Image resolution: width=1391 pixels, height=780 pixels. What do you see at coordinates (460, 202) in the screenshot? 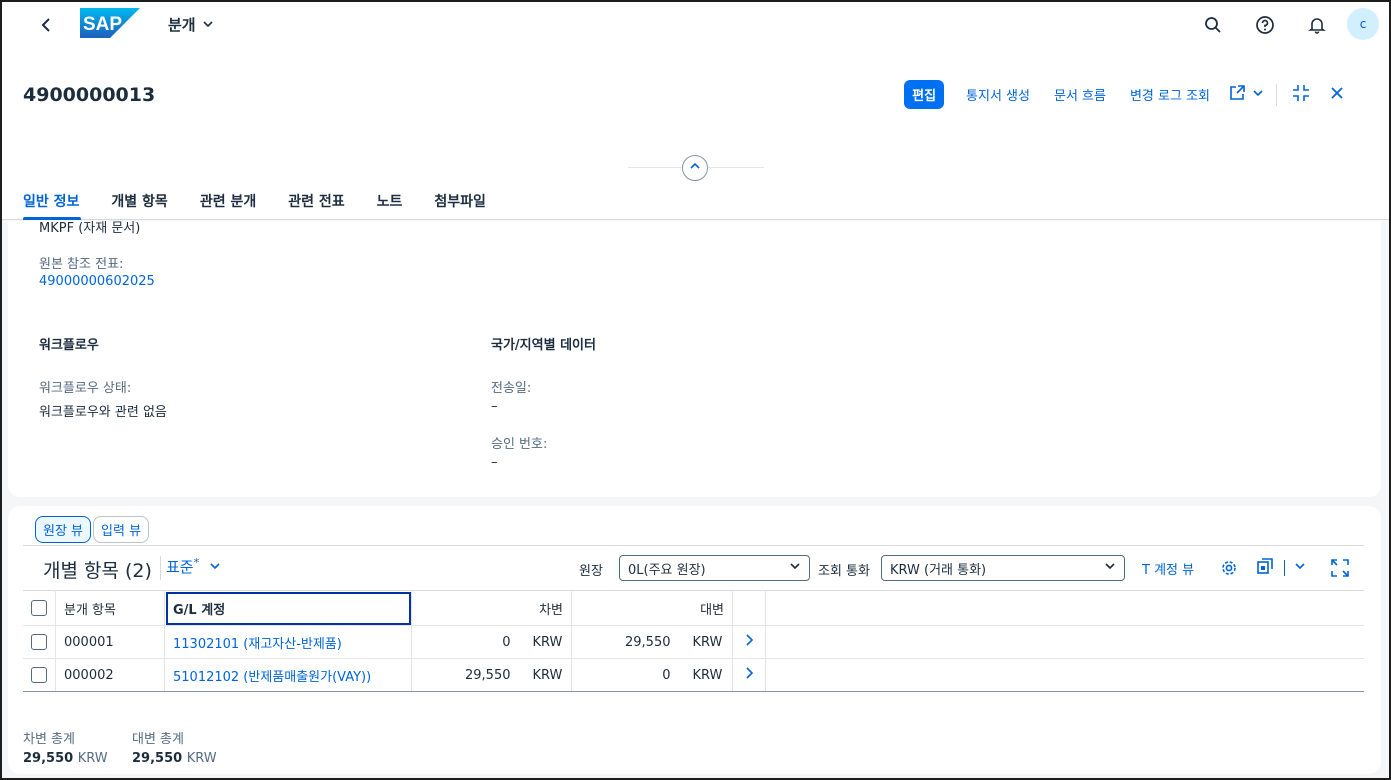
I see `tab-attachments: 첨부파일` at bounding box center [460, 202].